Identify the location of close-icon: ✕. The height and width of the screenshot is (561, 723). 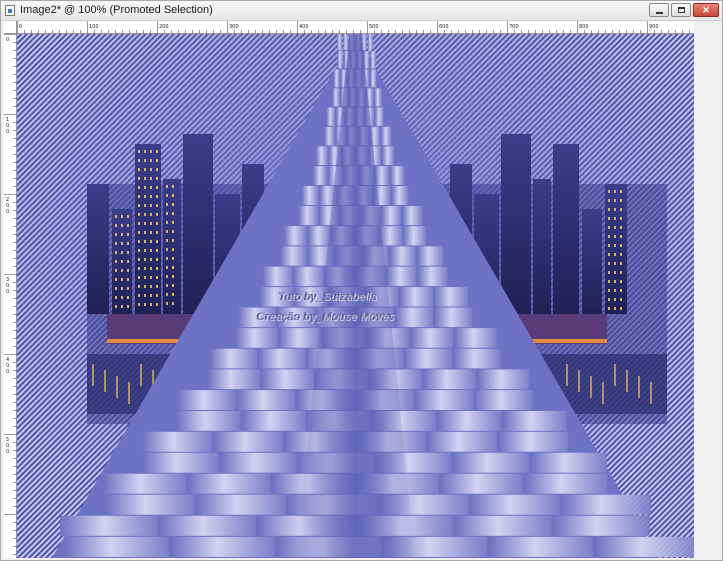
(706, 9).